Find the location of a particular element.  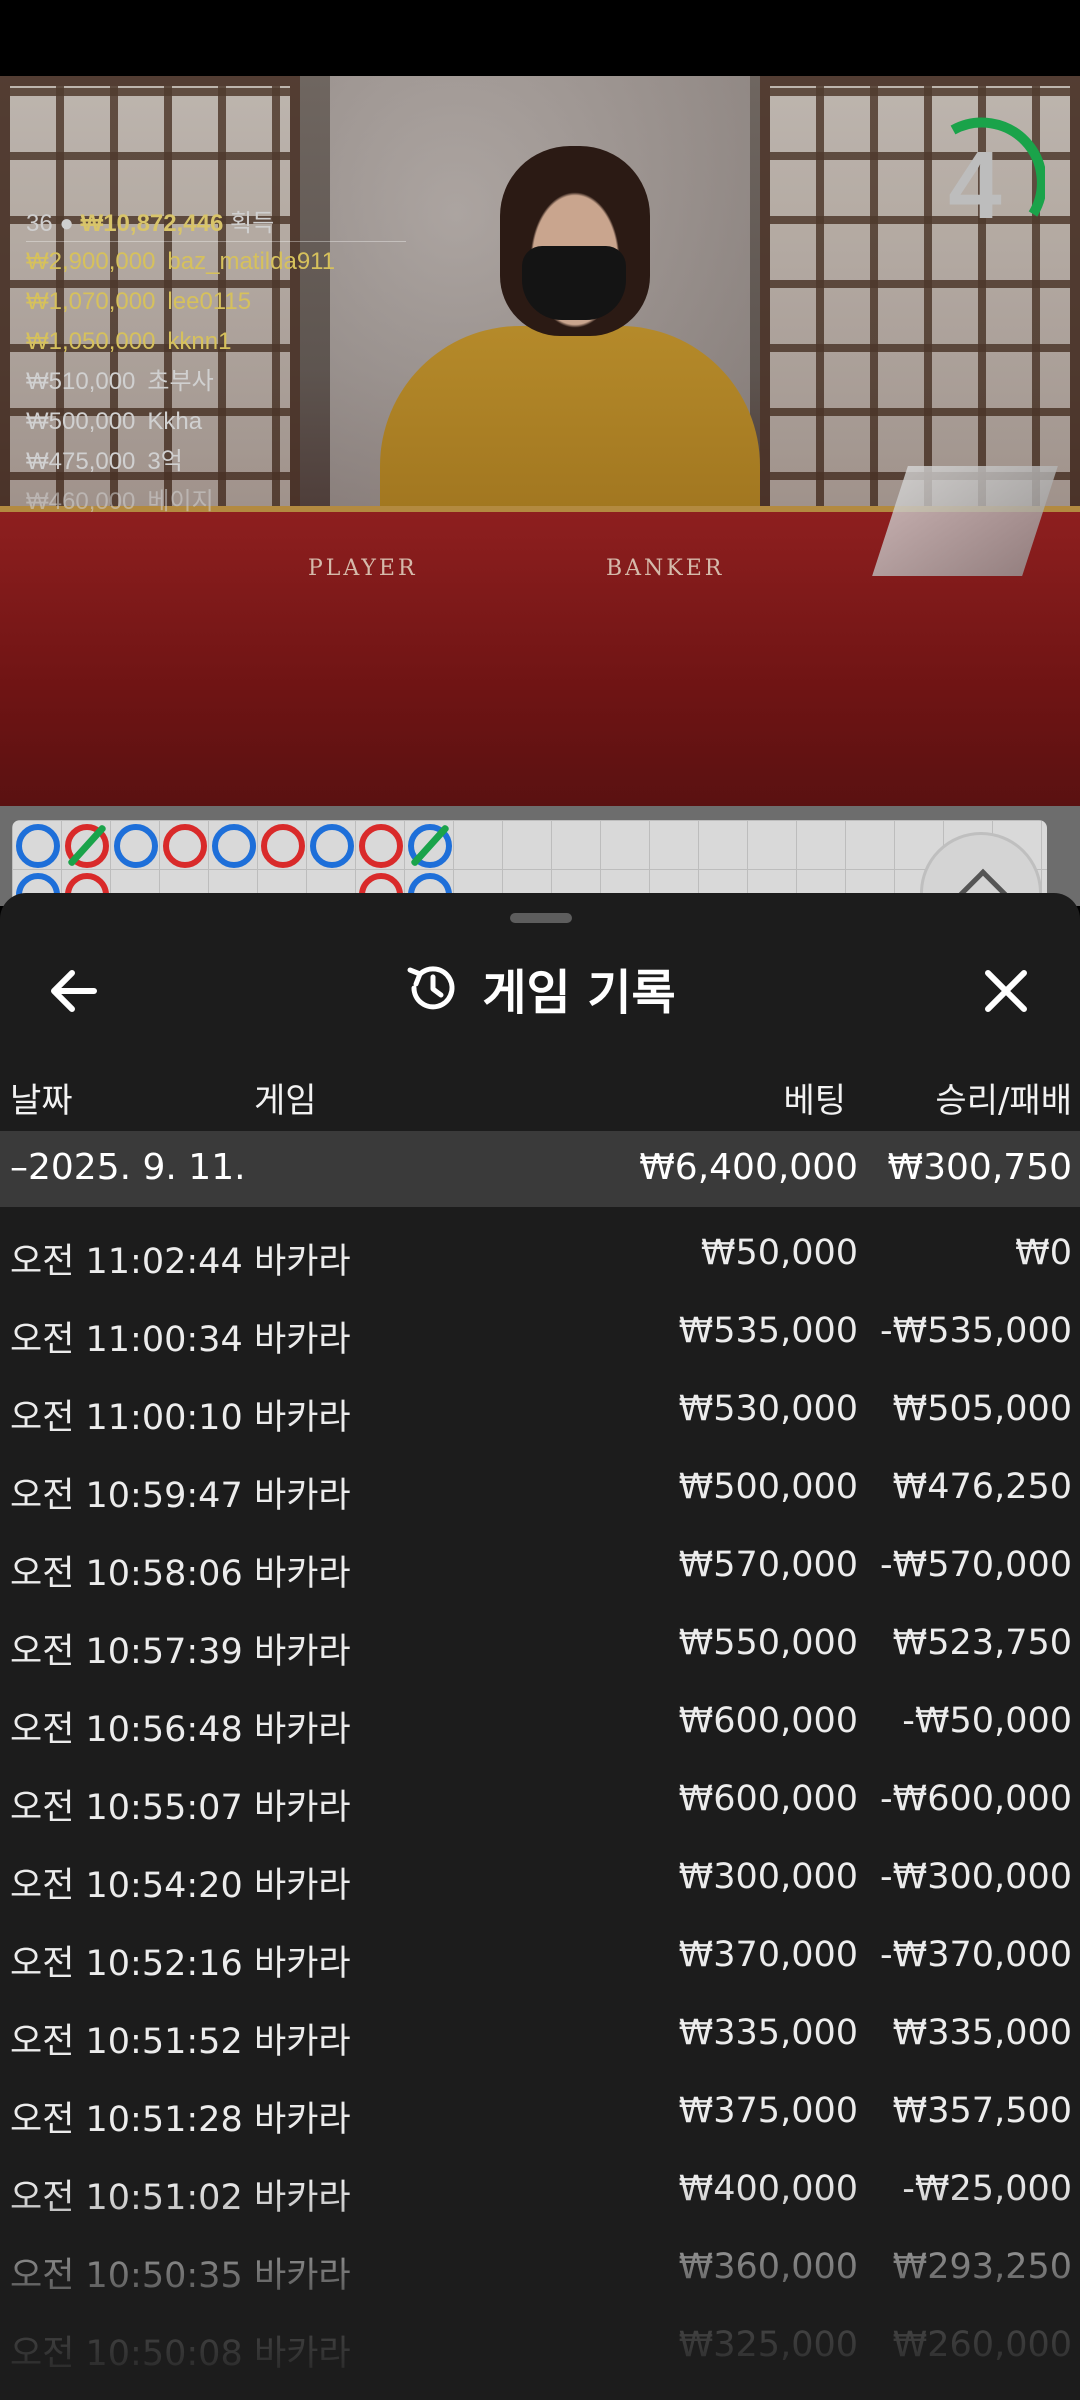

winner-row: ₩1,070,000 lee0115 is located at coordinates (216, 302).